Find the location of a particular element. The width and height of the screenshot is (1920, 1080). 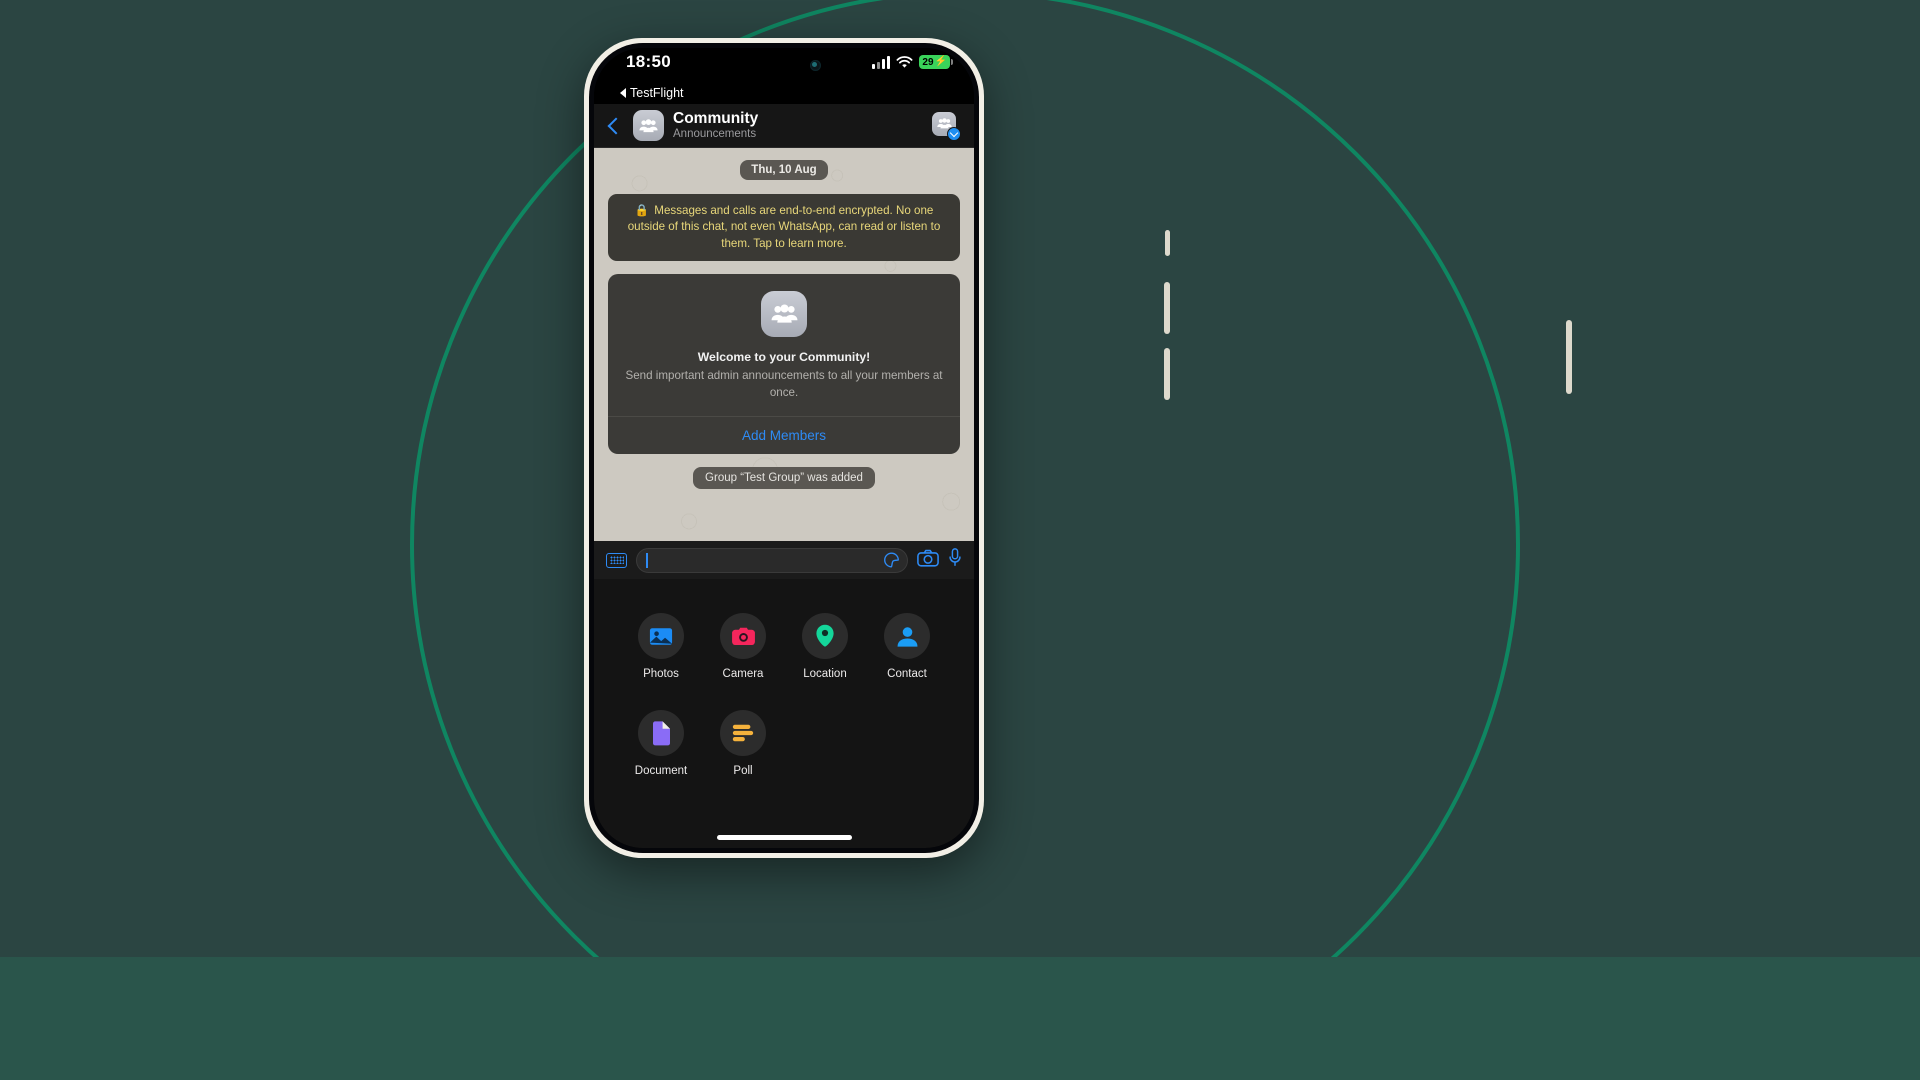

back-to-app-link: TestFlight is located at coordinates (784, 93).